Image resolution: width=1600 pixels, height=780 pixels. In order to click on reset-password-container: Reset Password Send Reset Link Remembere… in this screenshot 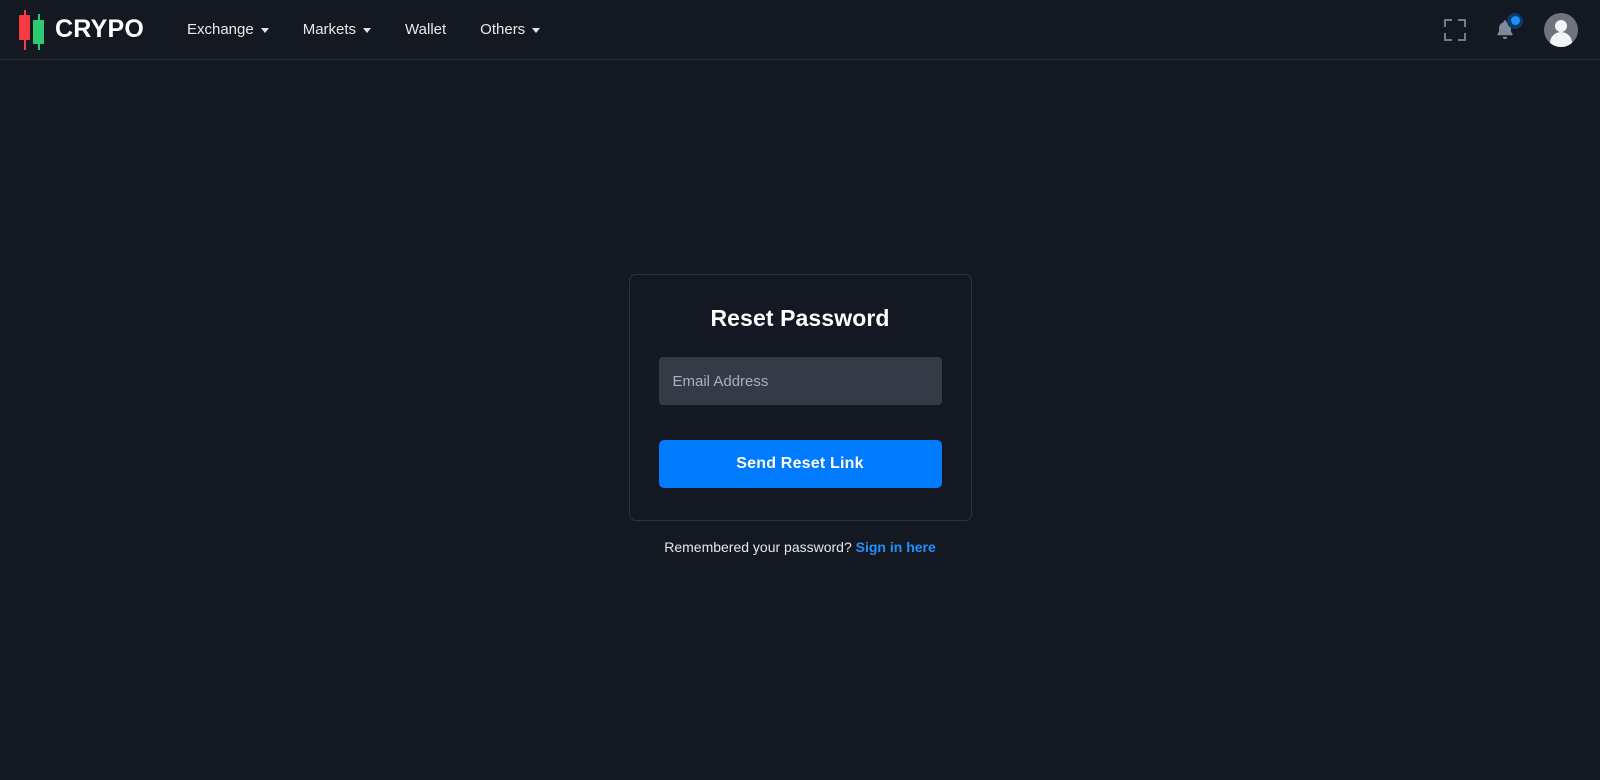, I will do `click(800, 527)`.